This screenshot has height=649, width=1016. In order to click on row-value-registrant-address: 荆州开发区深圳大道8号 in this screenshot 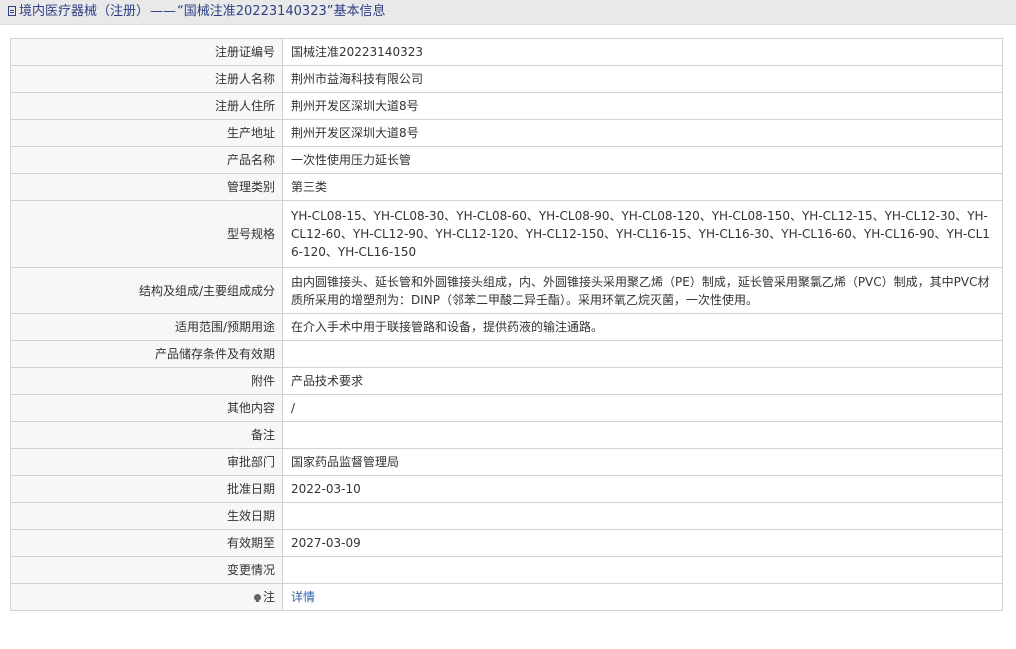, I will do `click(642, 106)`.